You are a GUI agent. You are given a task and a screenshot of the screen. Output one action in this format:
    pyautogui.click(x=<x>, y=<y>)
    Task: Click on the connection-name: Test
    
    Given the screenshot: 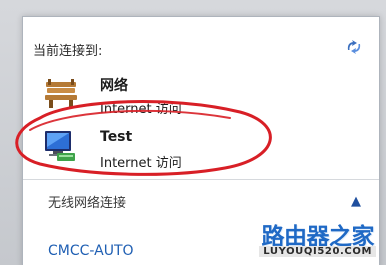 What is the action you would take?
    pyautogui.click(x=116, y=137)
    